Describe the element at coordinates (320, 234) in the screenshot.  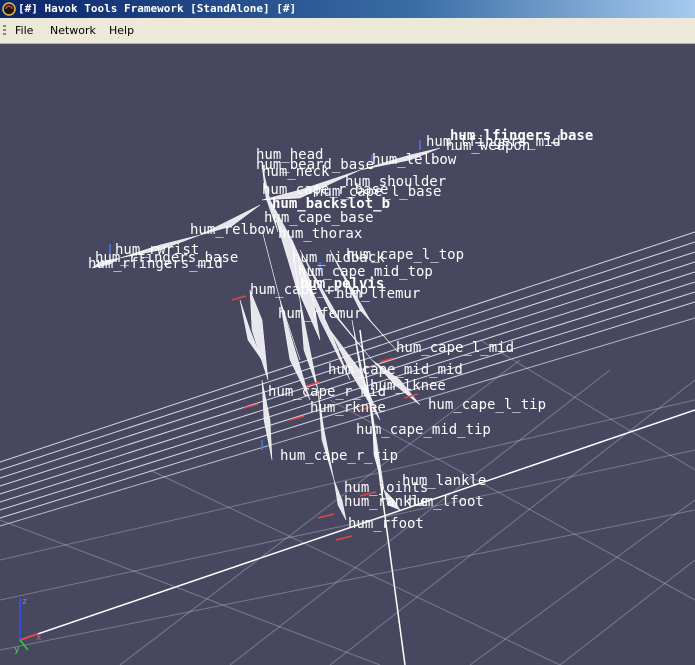
I see `bone-label: hum_thorax` at that location.